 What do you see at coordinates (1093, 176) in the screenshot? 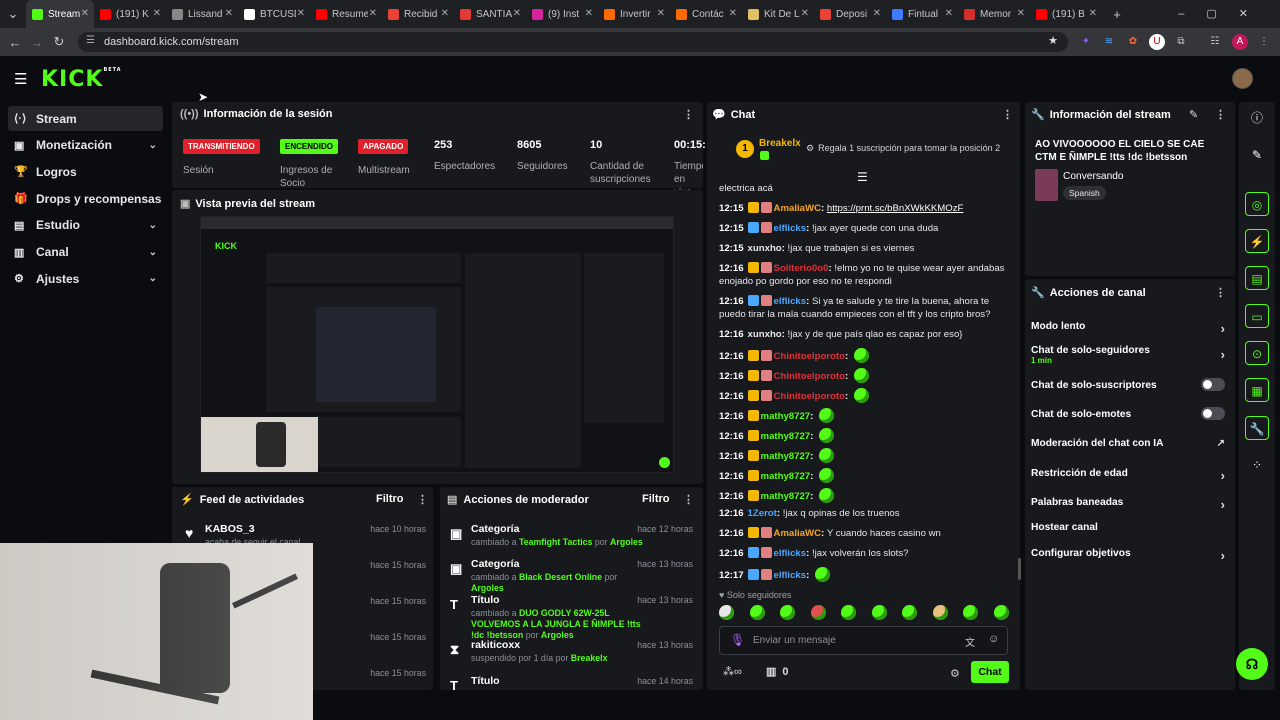
I see `stream-category: Conversando` at bounding box center [1093, 176].